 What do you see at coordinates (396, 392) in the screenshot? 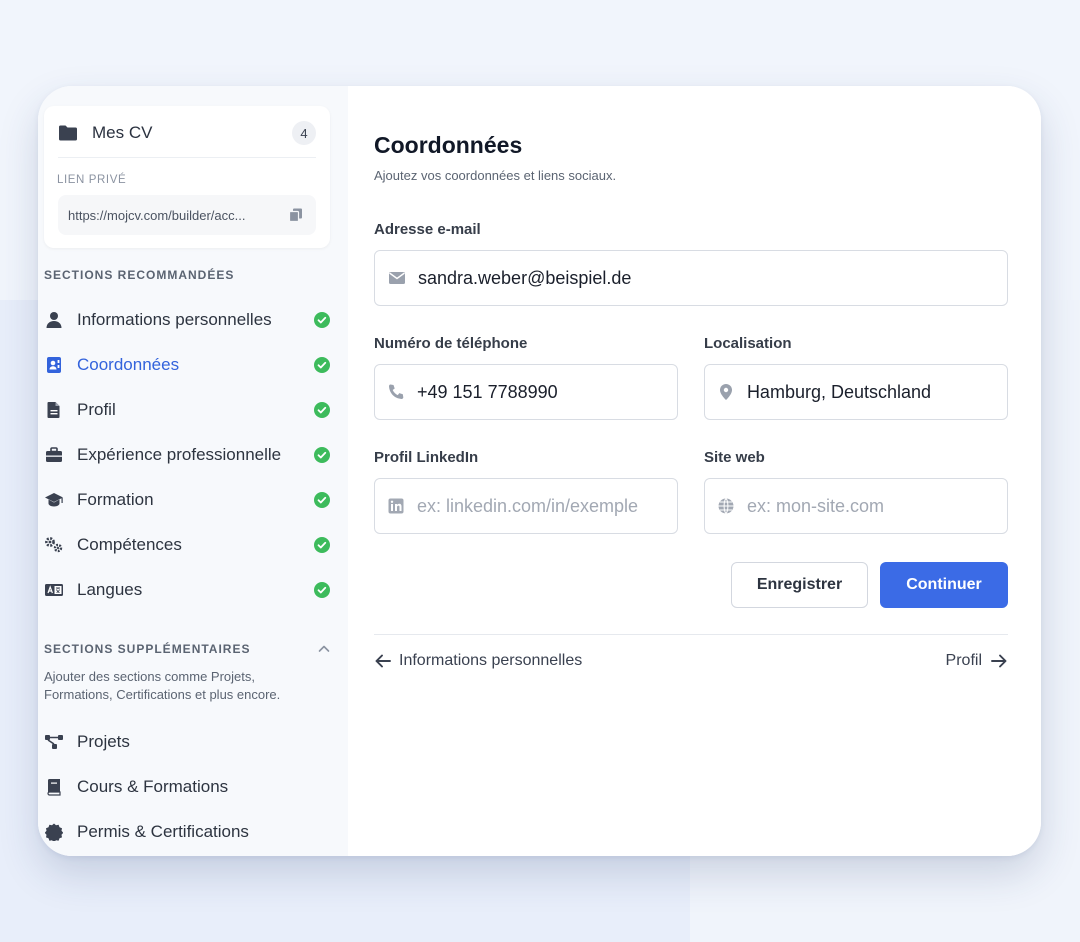
I see `phone-icon` at bounding box center [396, 392].